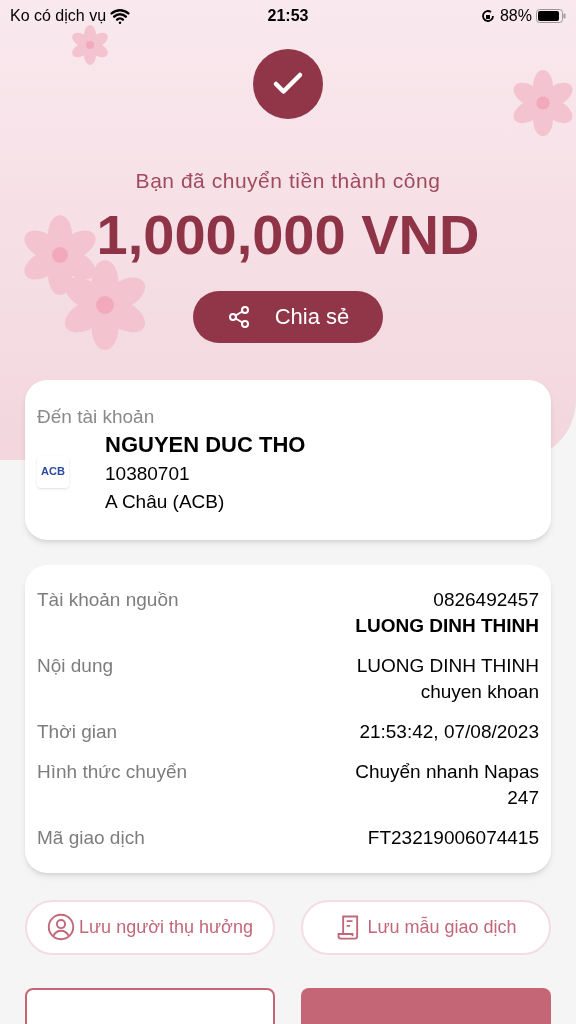 Image resolution: width=576 pixels, height=1024 pixels. Describe the element at coordinates (288, 16) in the screenshot. I see `clock: 21:53` at that location.